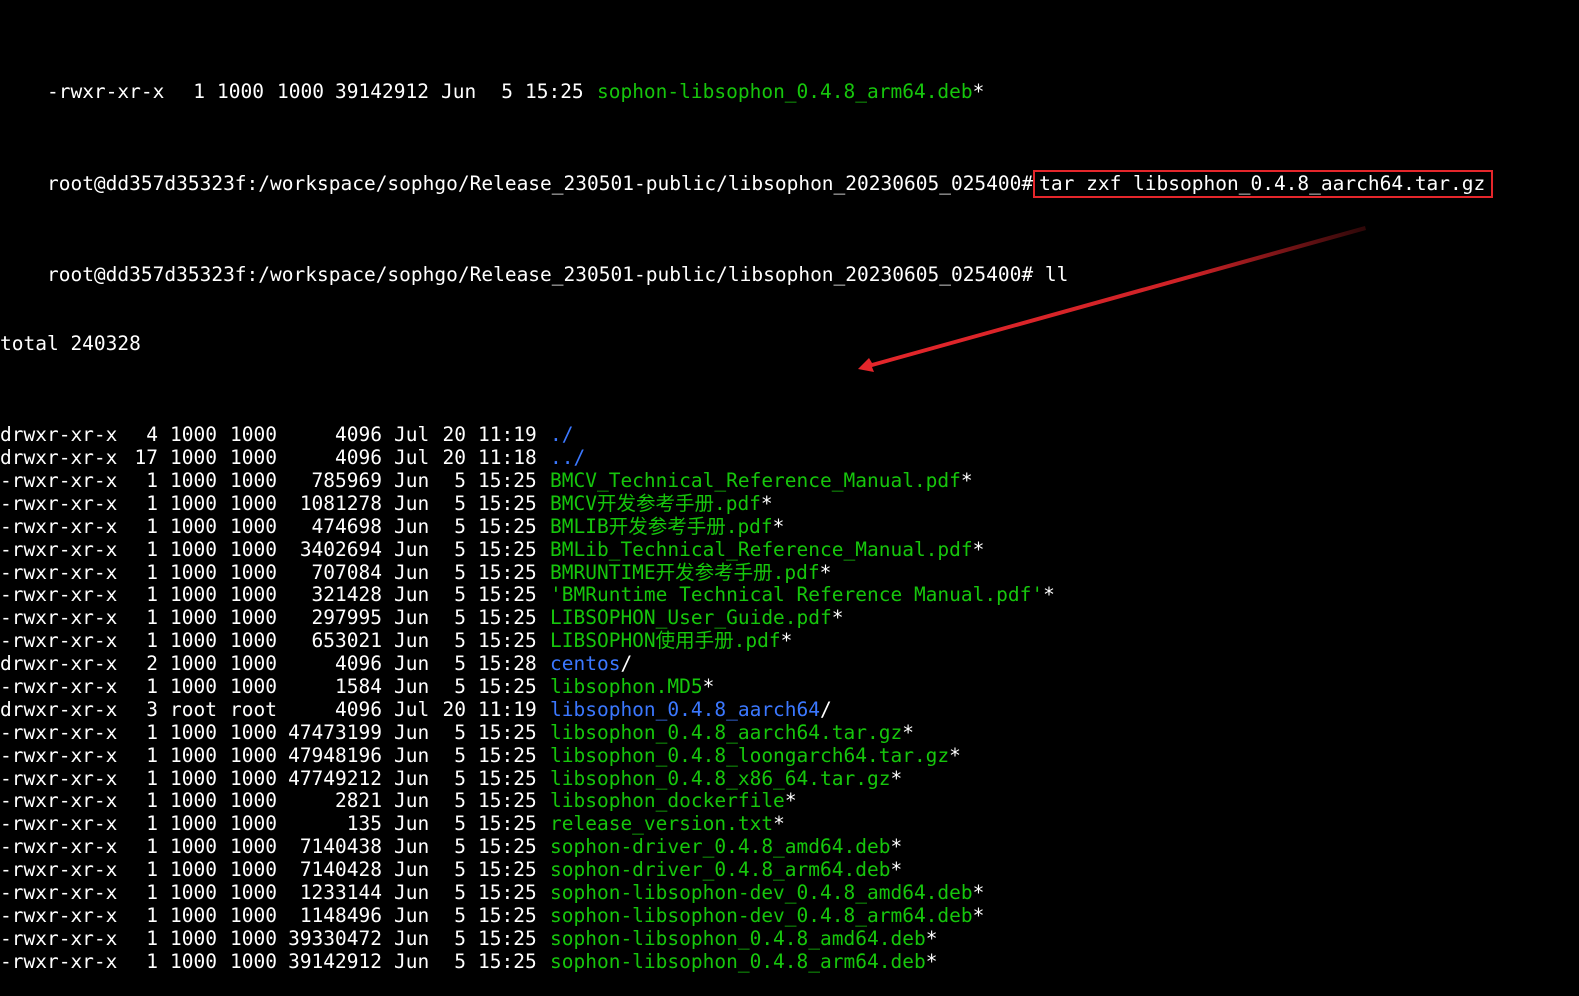 The width and height of the screenshot is (1579, 996). I want to click on file-name: centos, so click(585, 663).